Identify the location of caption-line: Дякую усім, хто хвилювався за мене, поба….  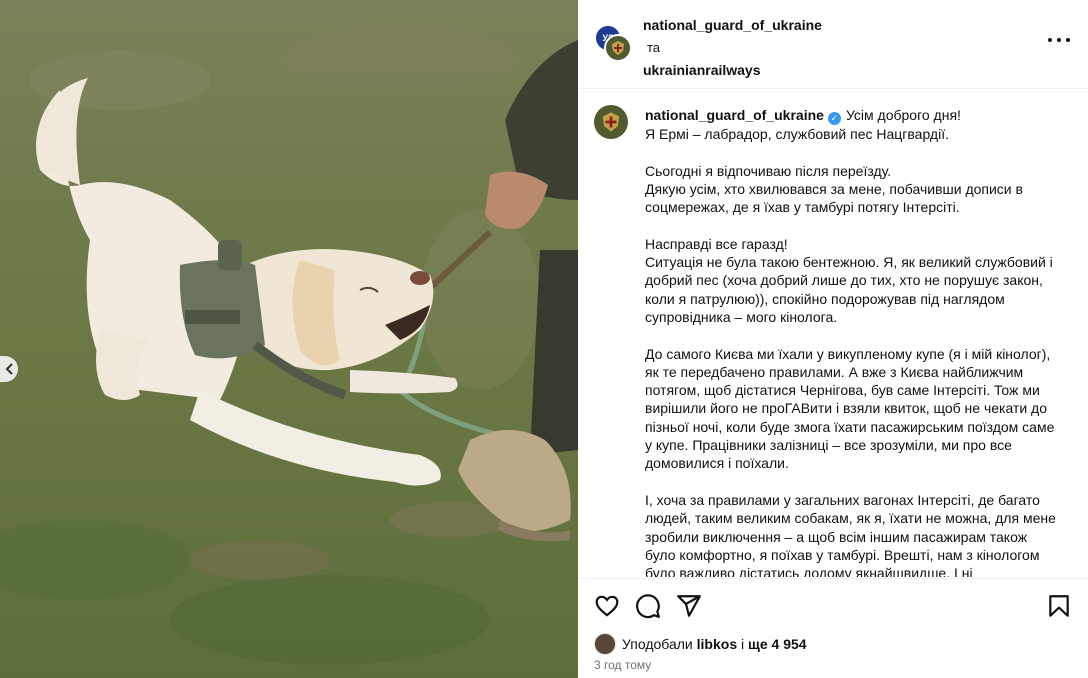
(834, 198).